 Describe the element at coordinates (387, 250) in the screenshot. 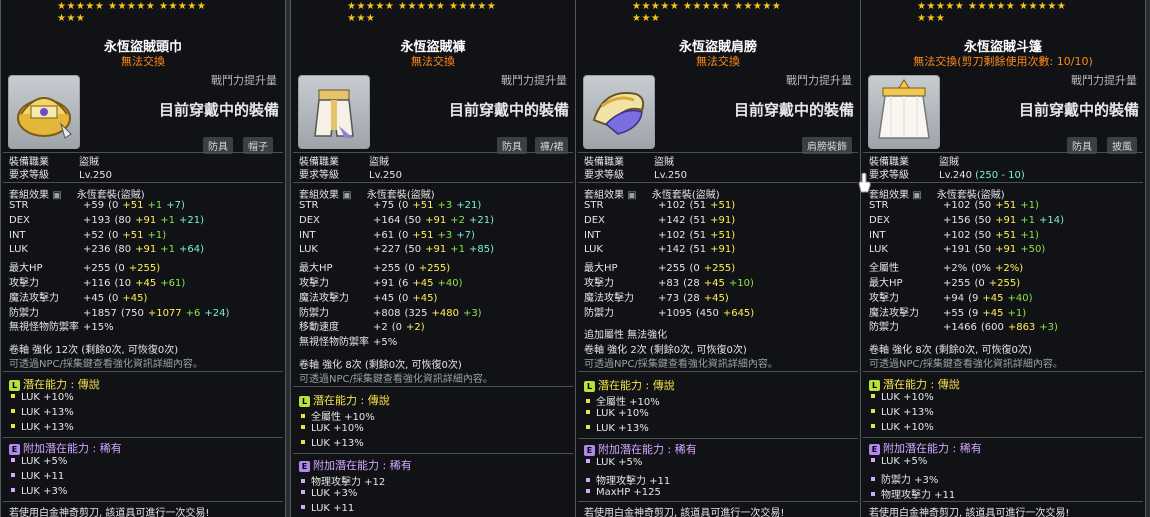

I see `stat-total: +227` at that location.